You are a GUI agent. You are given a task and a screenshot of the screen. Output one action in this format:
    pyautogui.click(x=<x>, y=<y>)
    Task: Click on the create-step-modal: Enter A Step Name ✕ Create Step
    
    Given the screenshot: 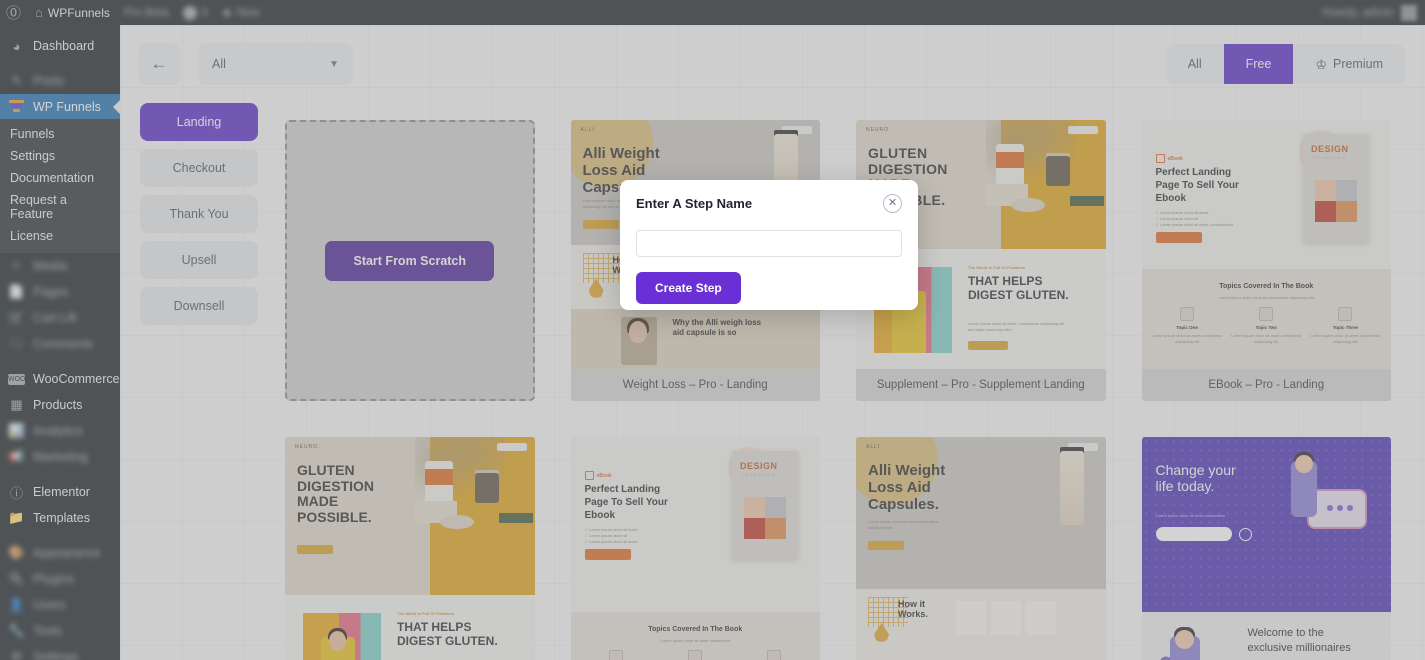 What is the action you would take?
    pyautogui.click(x=769, y=245)
    